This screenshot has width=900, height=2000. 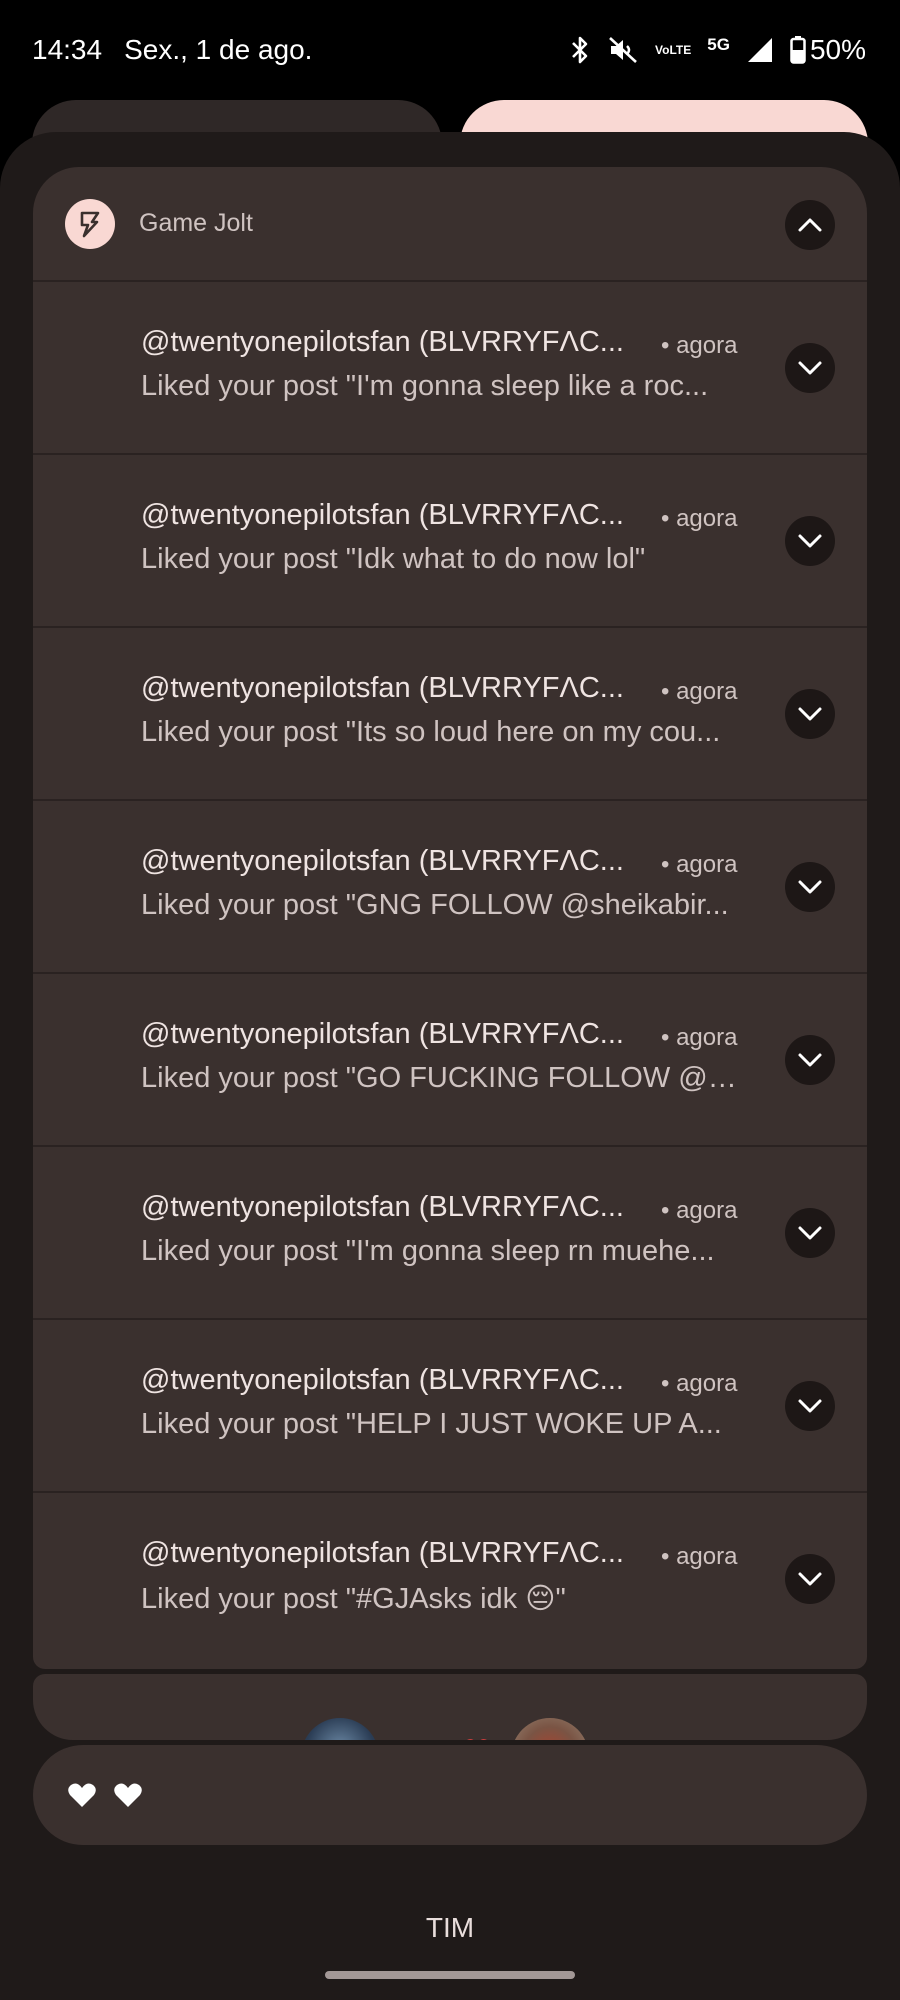 I want to click on collapsed-notification, so click(x=450, y=1707).